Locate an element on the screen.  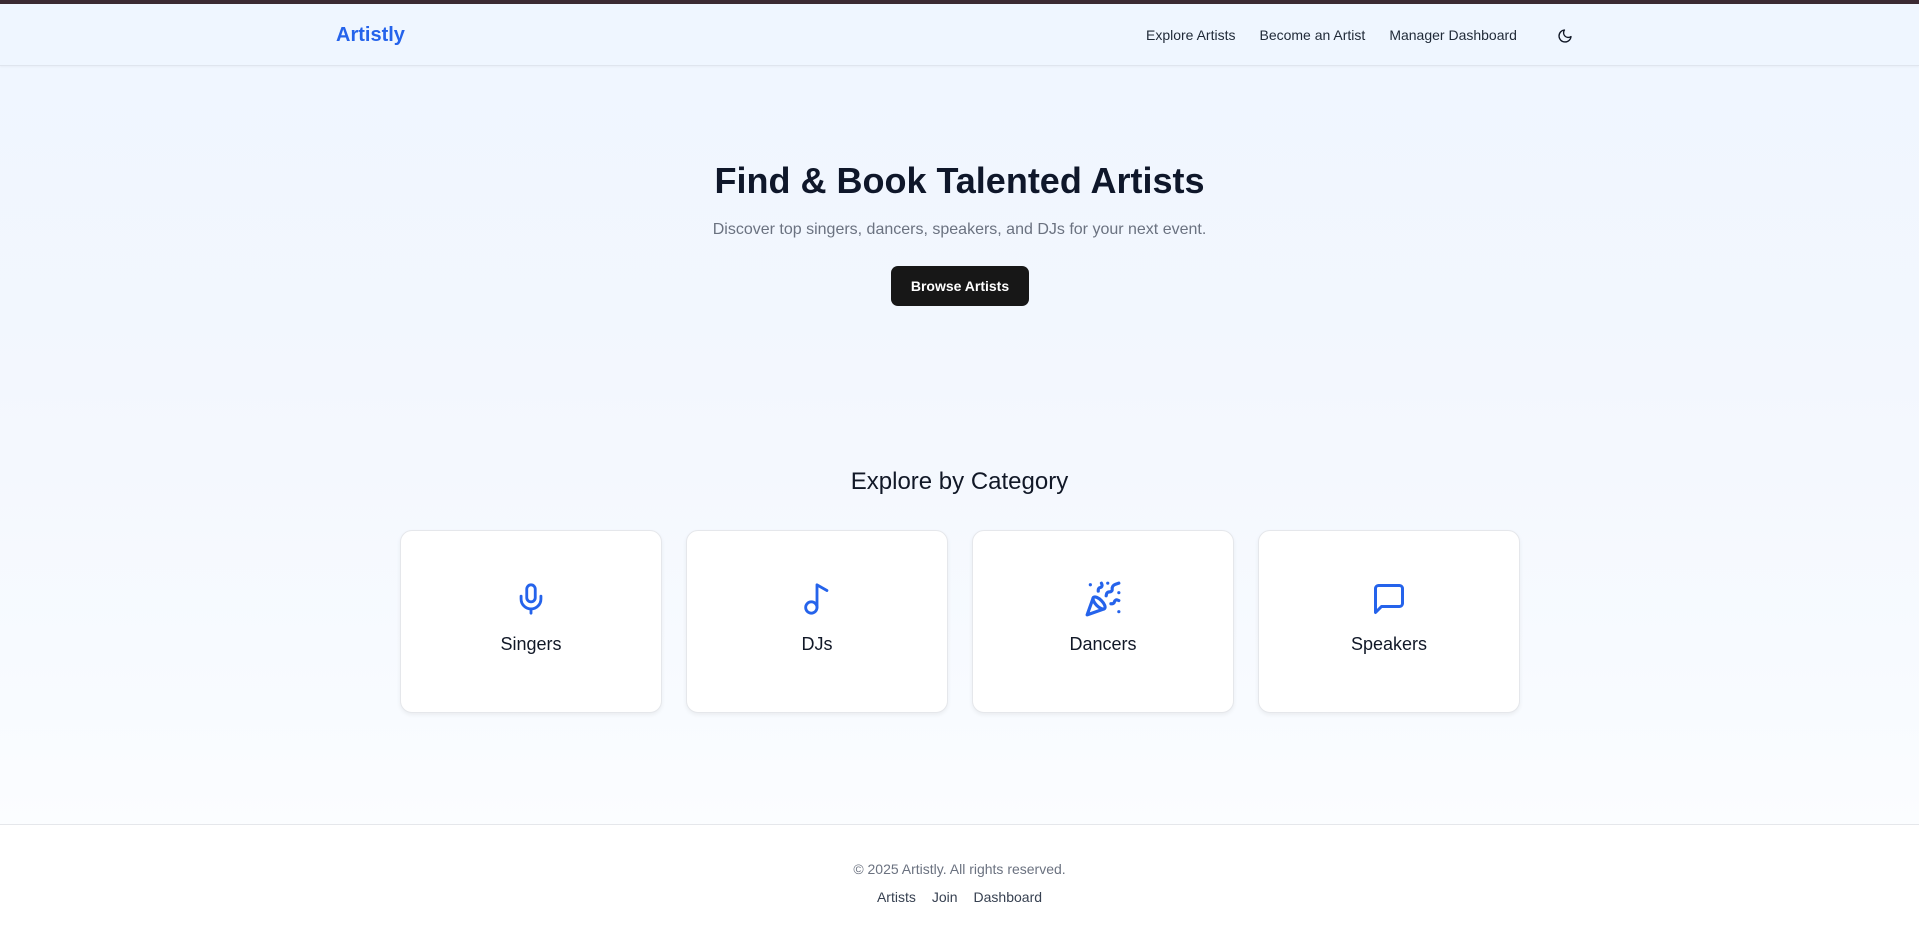
category-card-speakers: Speakers is located at coordinates (1389, 621).